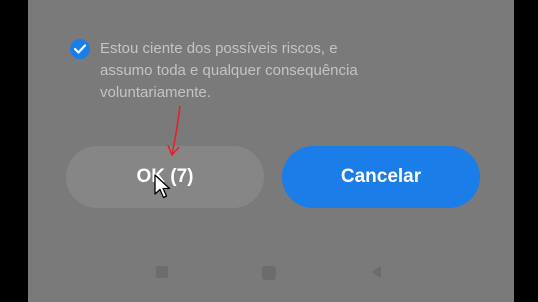 This screenshot has width=538, height=302. I want to click on back-icon, so click(376, 272).